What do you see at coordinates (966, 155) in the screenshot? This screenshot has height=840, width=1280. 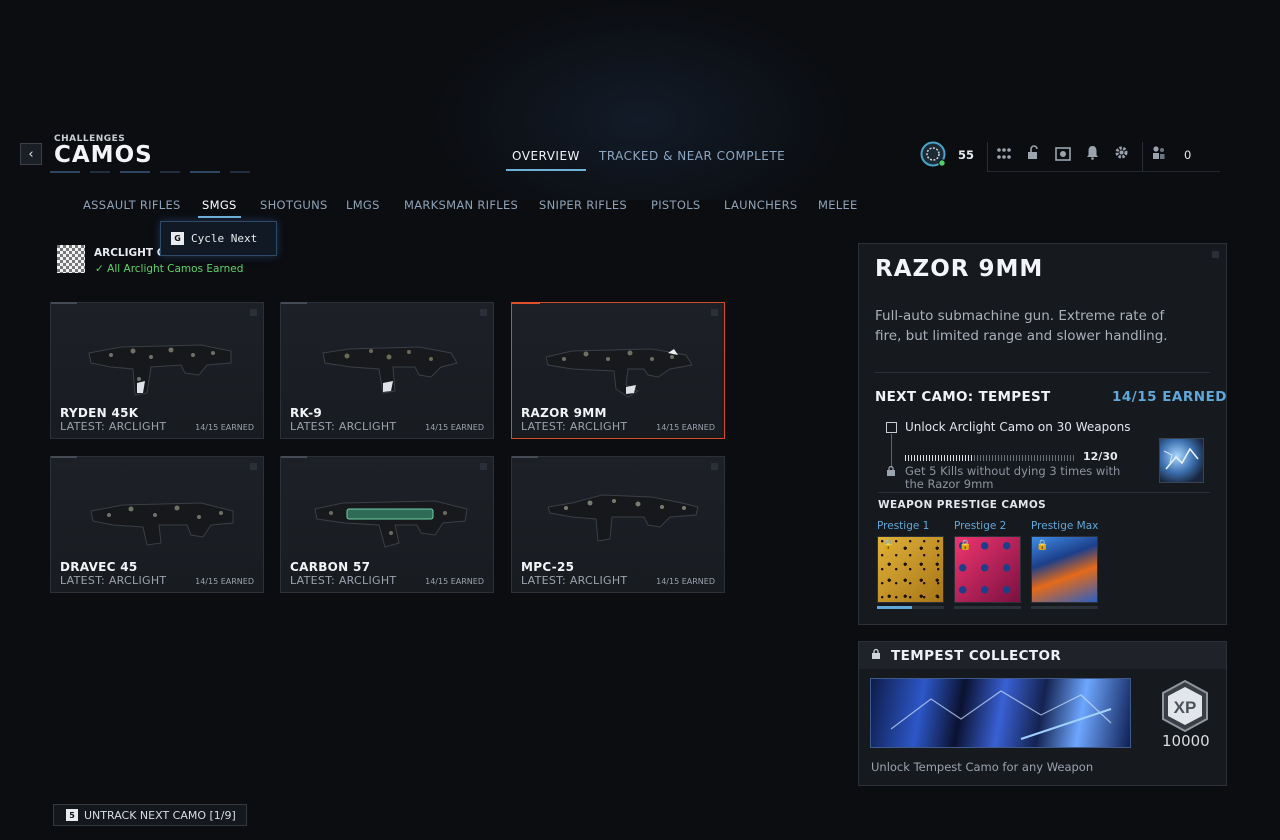 I see `player-level: 55` at bounding box center [966, 155].